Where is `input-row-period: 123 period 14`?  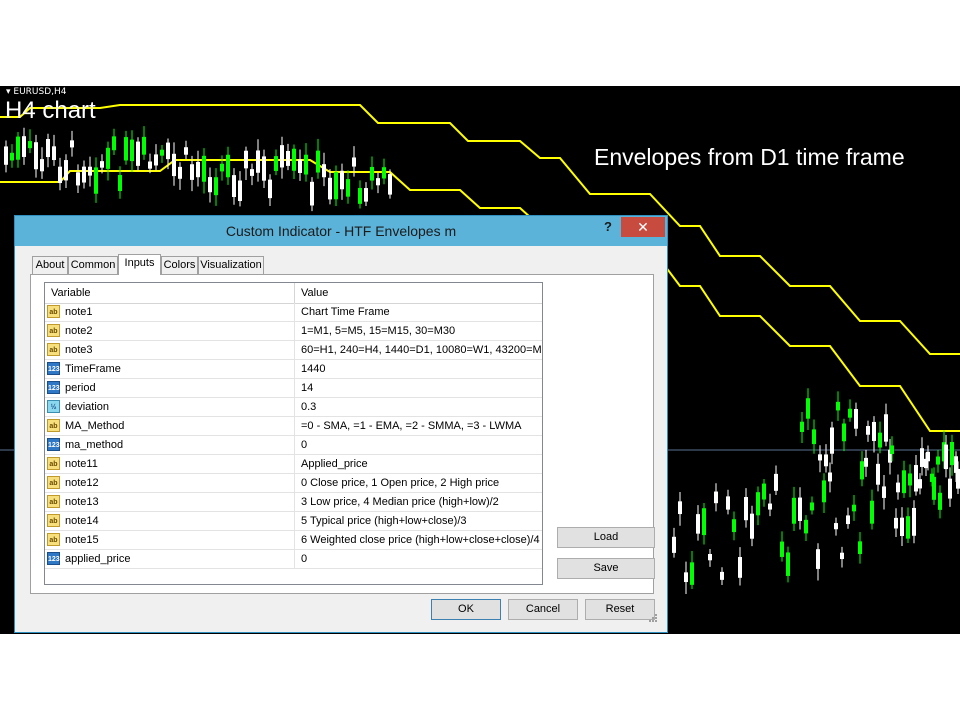
input-row-period: 123 period 14 is located at coordinates (293, 388).